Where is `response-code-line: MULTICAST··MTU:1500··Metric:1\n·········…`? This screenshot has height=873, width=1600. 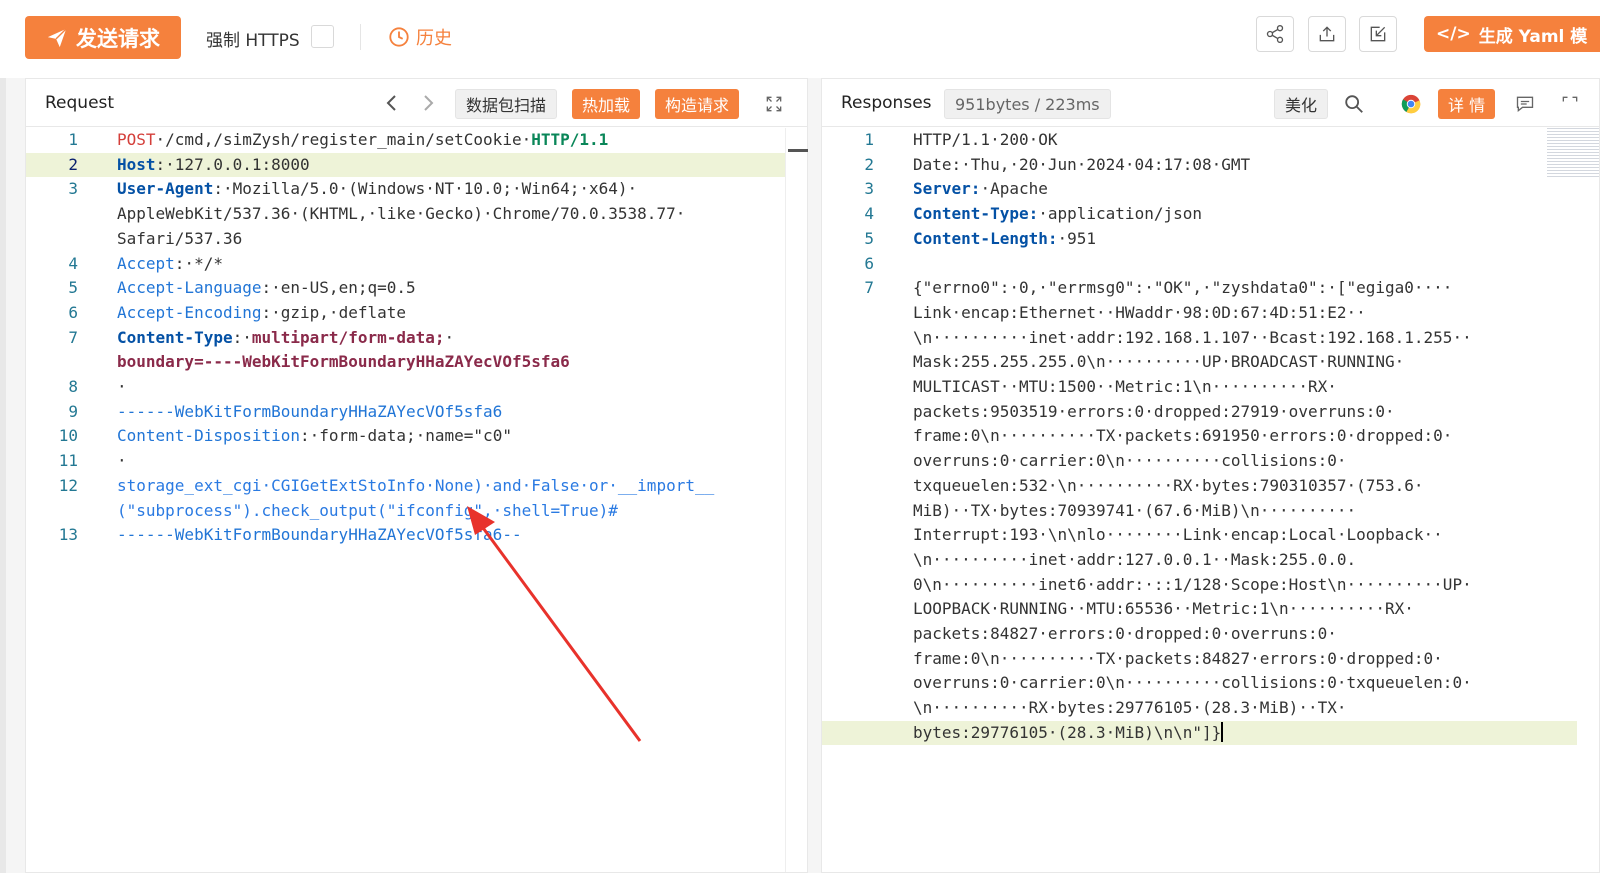 response-code-line: MULTICAST··MTU:1500··Metric:1\n·········… is located at coordinates (1199, 387).